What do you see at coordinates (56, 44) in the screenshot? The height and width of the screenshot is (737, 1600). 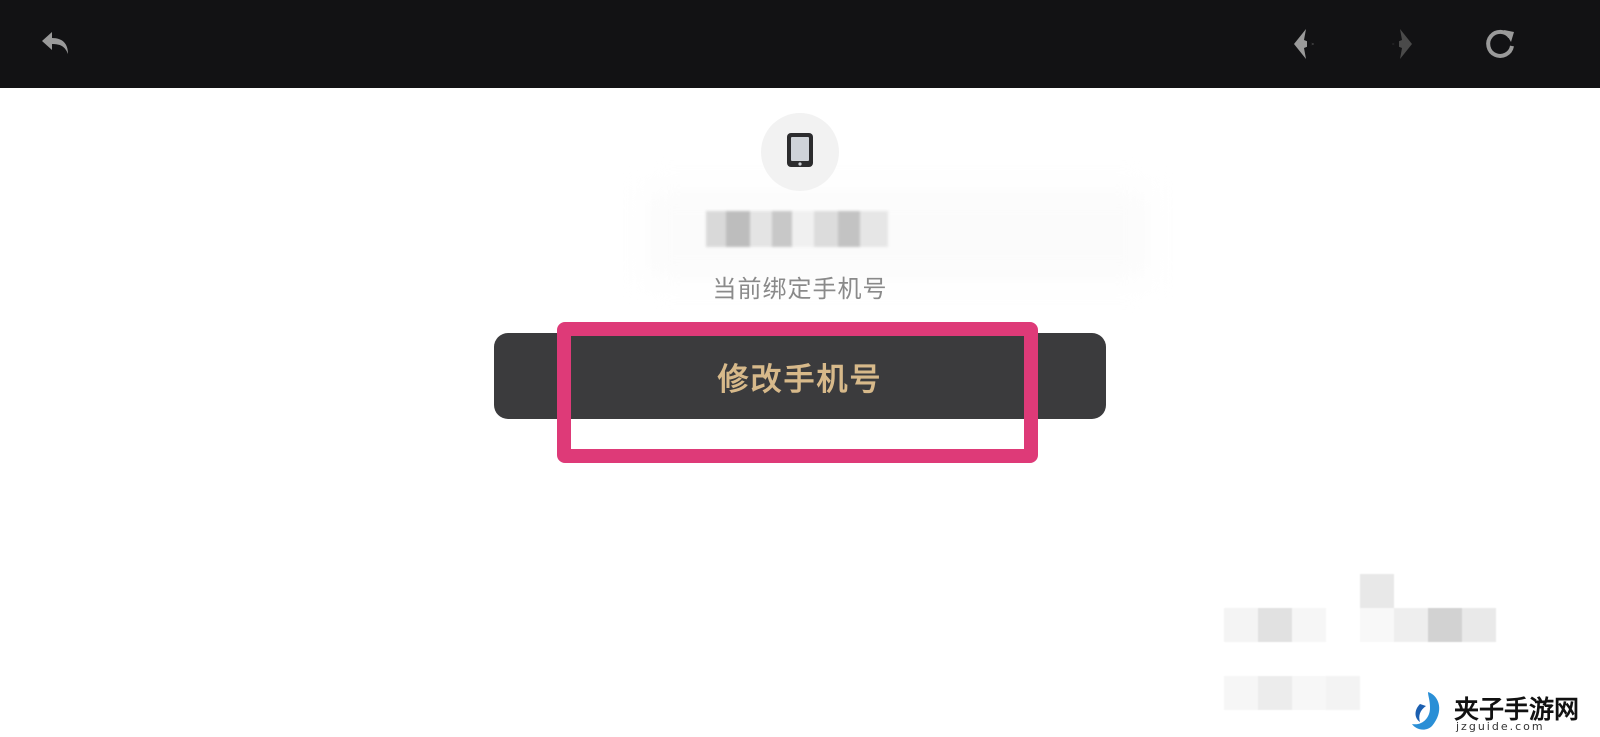 I see `undo-arrow-icon` at bounding box center [56, 44].